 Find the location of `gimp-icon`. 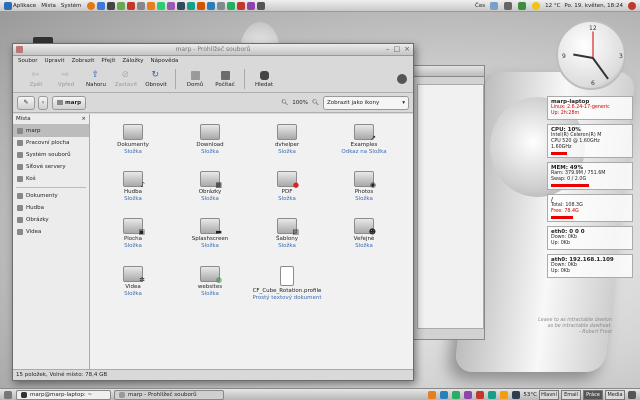

gimp-icon is located at coordinates (171, 5).